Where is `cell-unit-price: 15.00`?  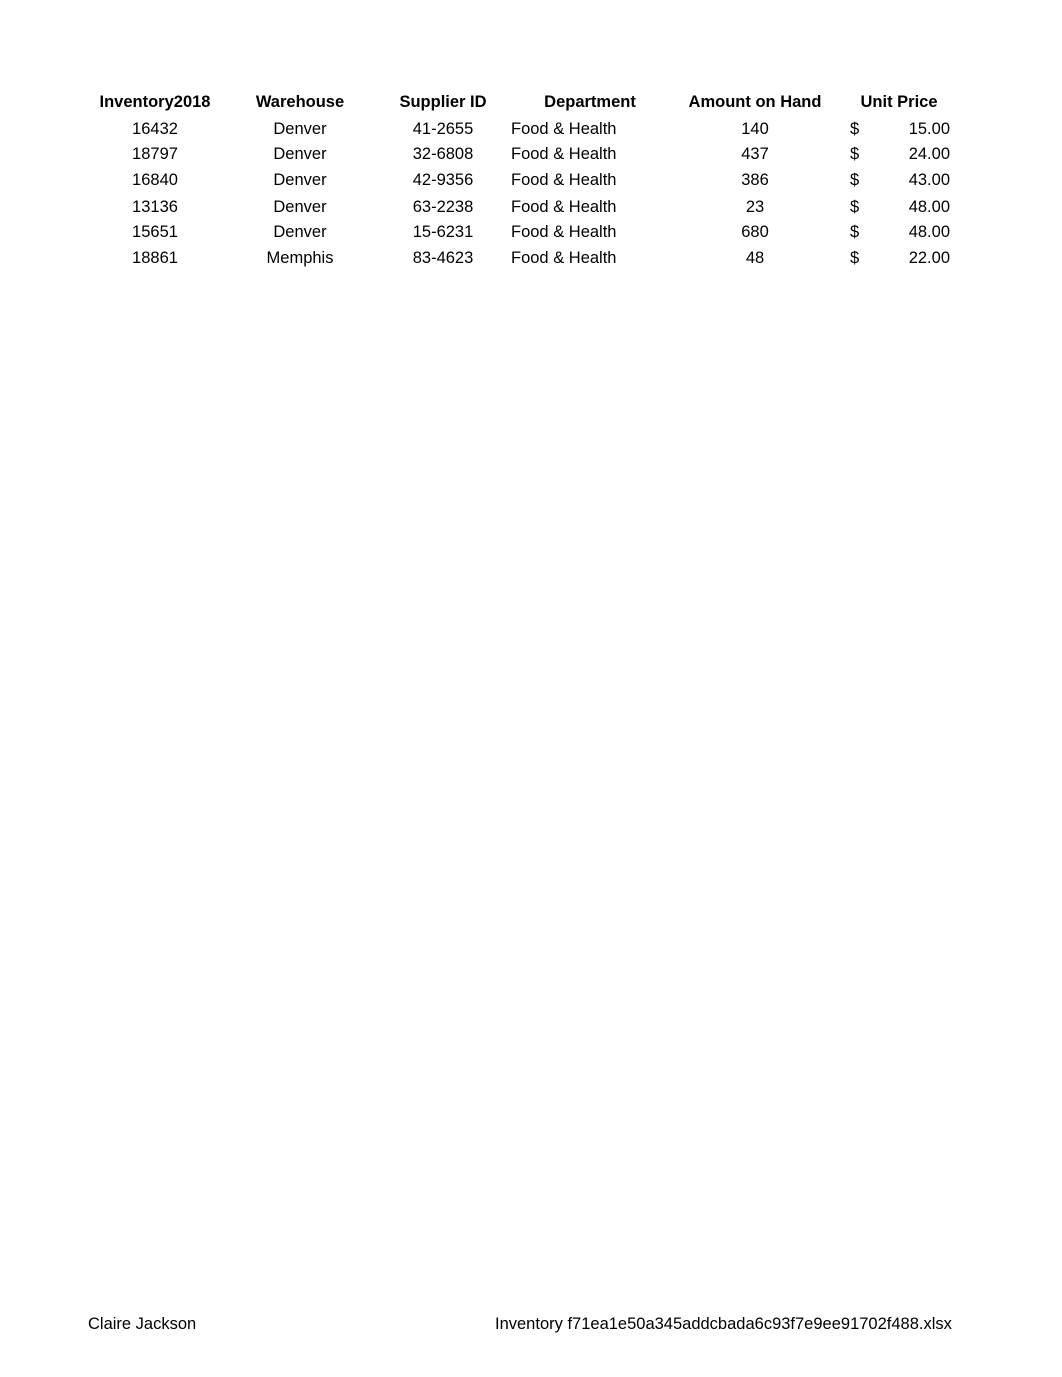 cell-unit-price: 15.00 is located at coordinates (929, 129).